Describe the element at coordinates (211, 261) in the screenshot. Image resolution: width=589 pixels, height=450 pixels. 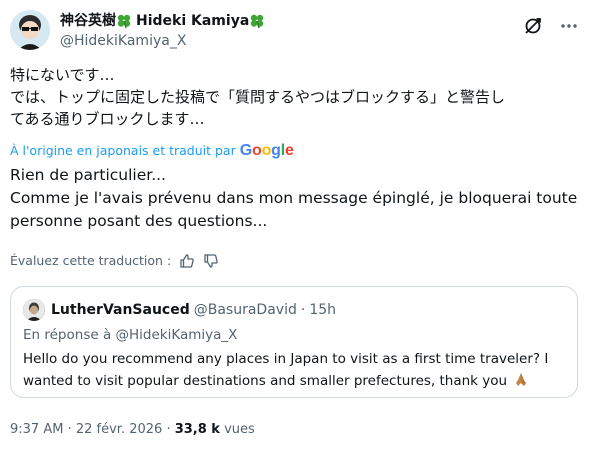
I see `thumbs-down-icon` at that location.